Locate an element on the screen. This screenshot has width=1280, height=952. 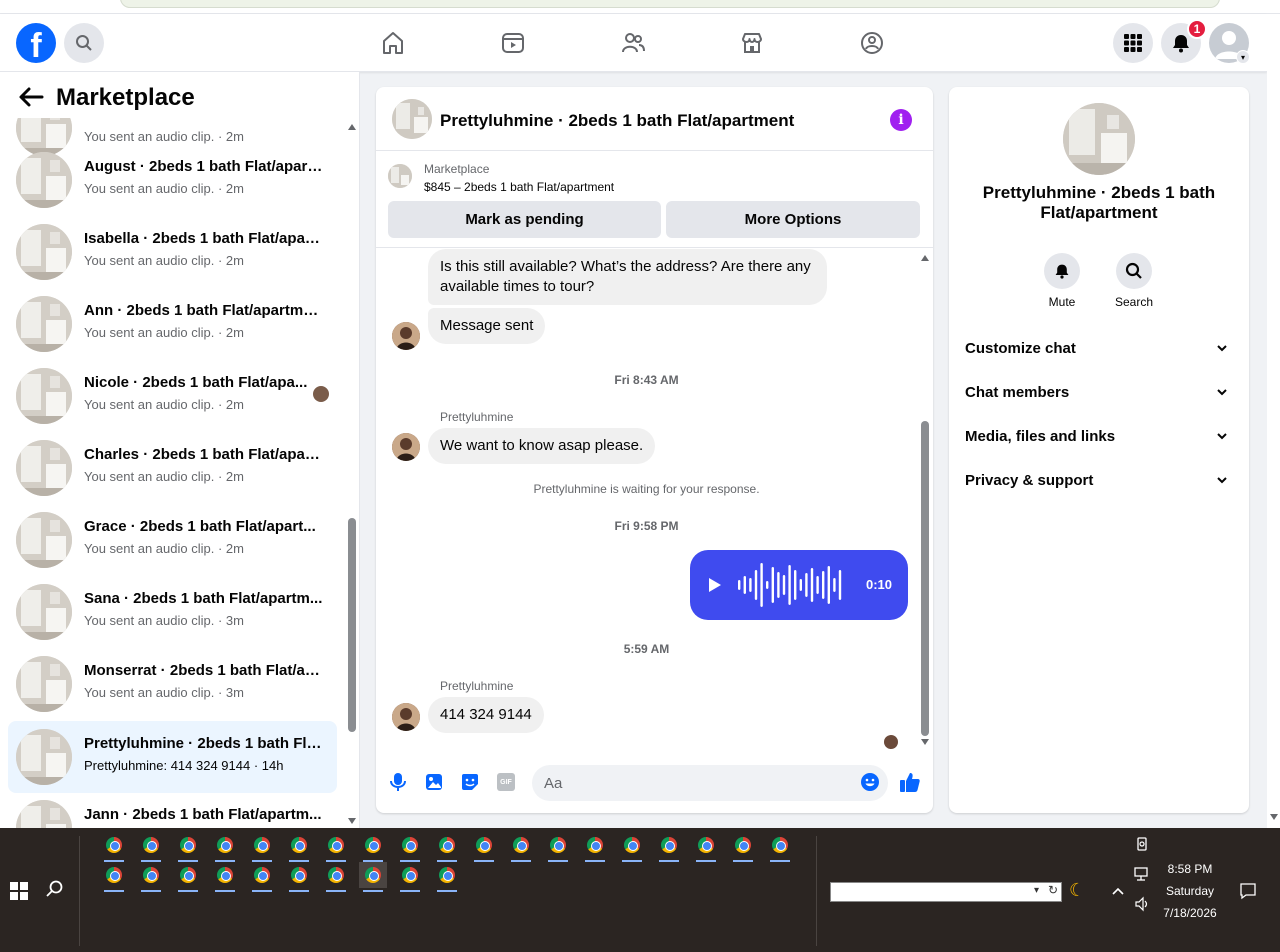
chevron-down-icon: ▾ is located at coordinates (1243, 57).